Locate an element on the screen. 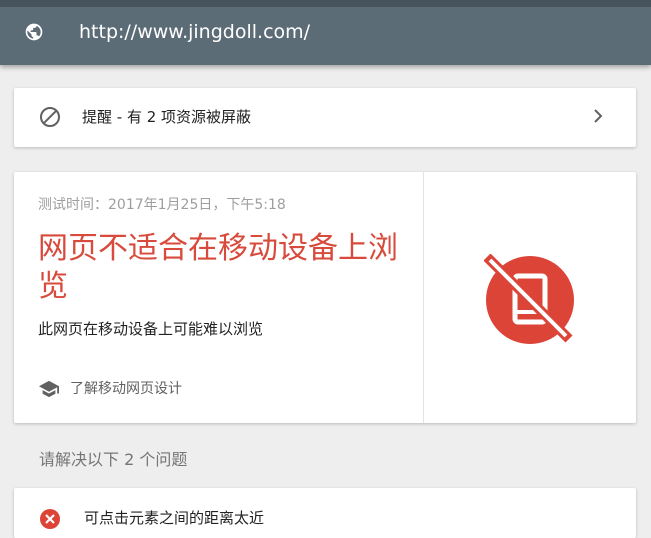  error-icon is located at coordinates (50, 519).